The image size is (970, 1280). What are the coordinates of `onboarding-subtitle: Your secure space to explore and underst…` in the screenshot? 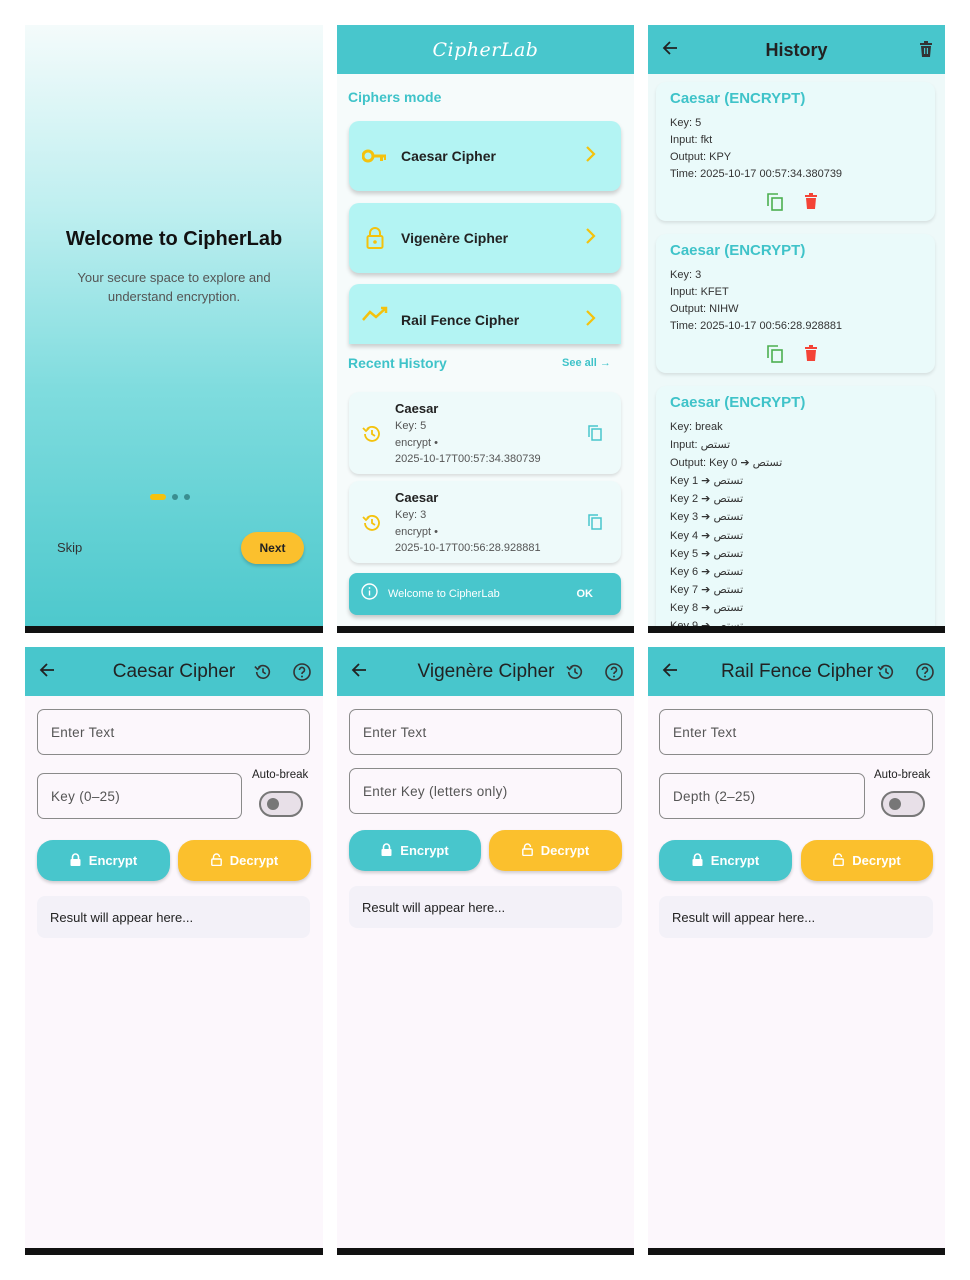 It's located at (174, 287).